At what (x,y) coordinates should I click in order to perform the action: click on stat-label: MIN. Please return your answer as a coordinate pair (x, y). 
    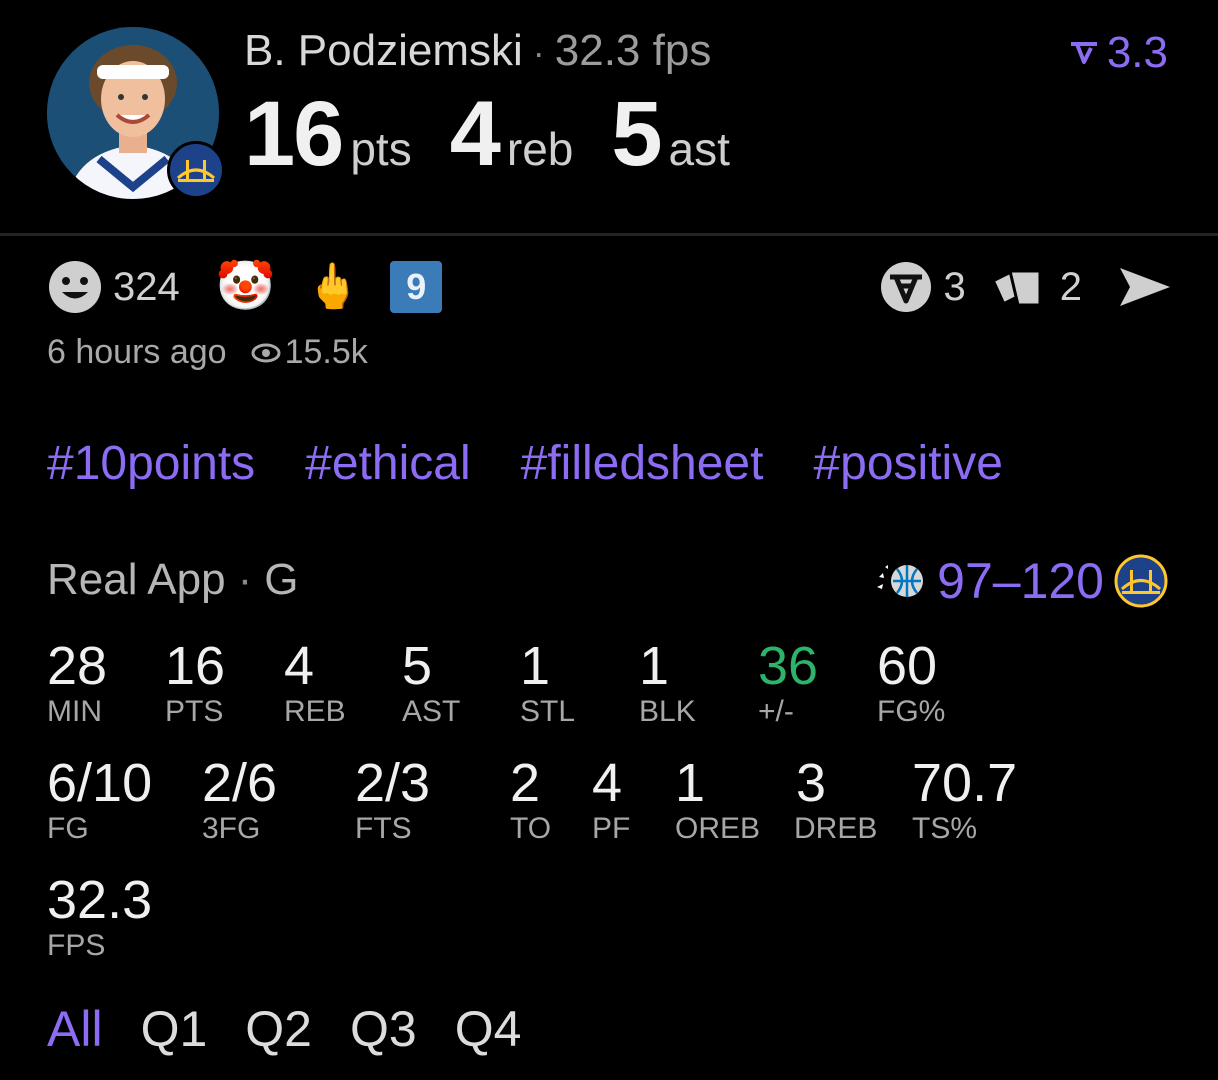
    Looking at the image, I should click on (74, 711).